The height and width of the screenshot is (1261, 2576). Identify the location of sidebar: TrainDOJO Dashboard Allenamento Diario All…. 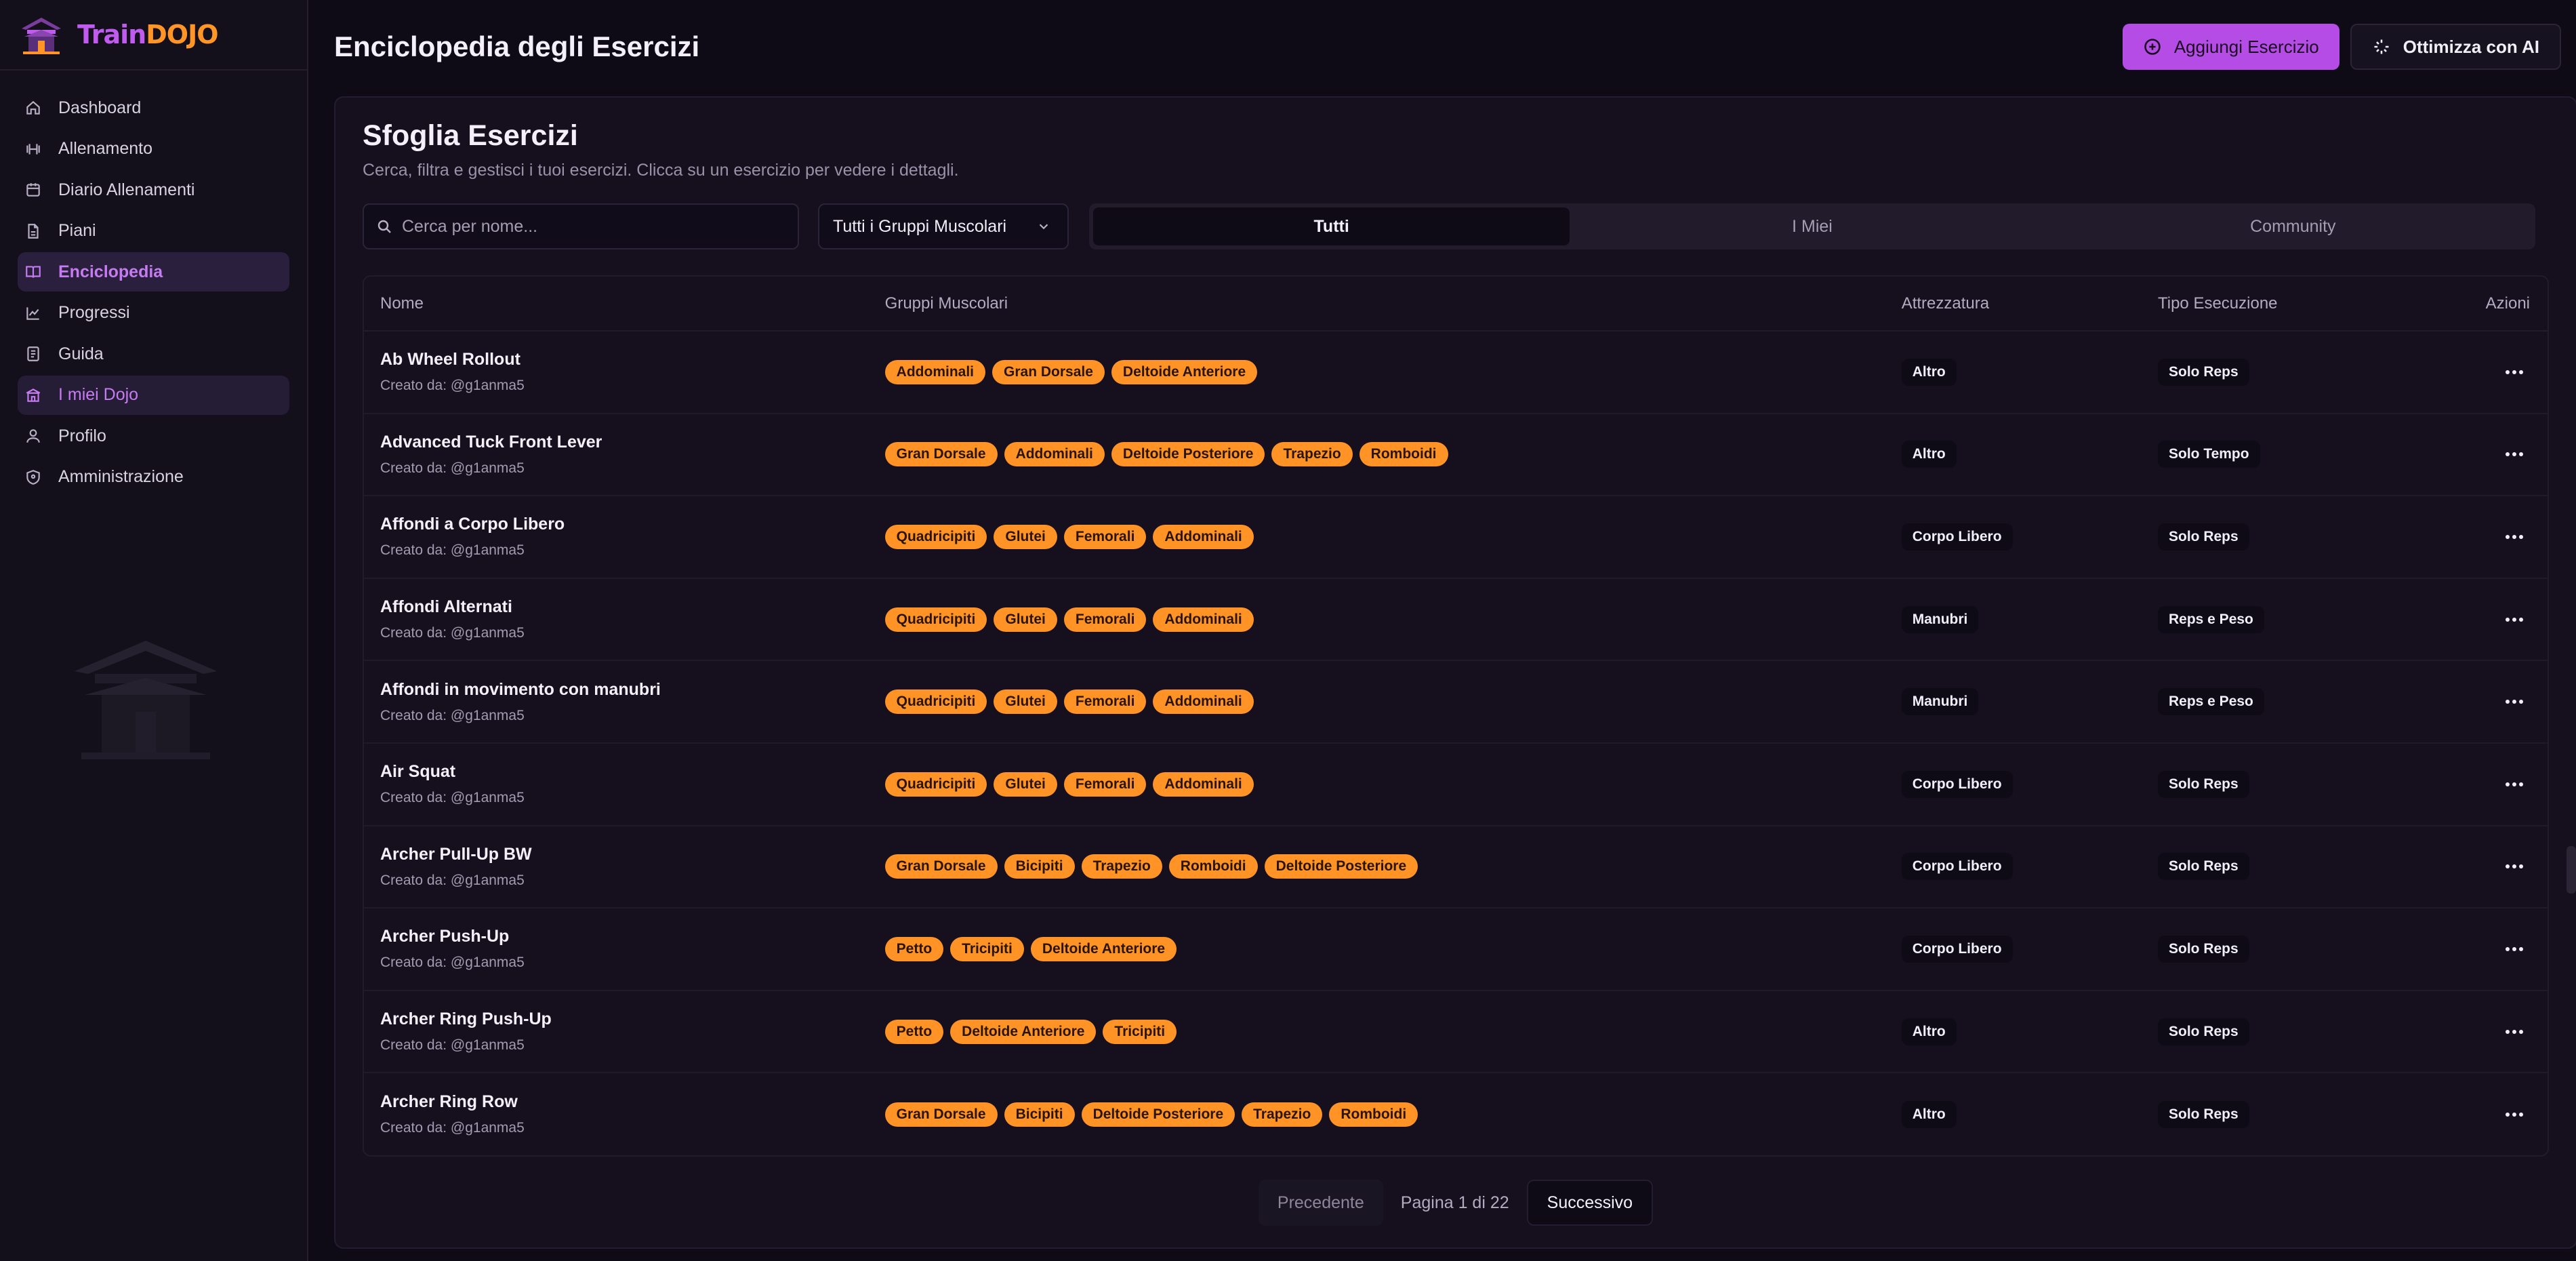
(154, 630).